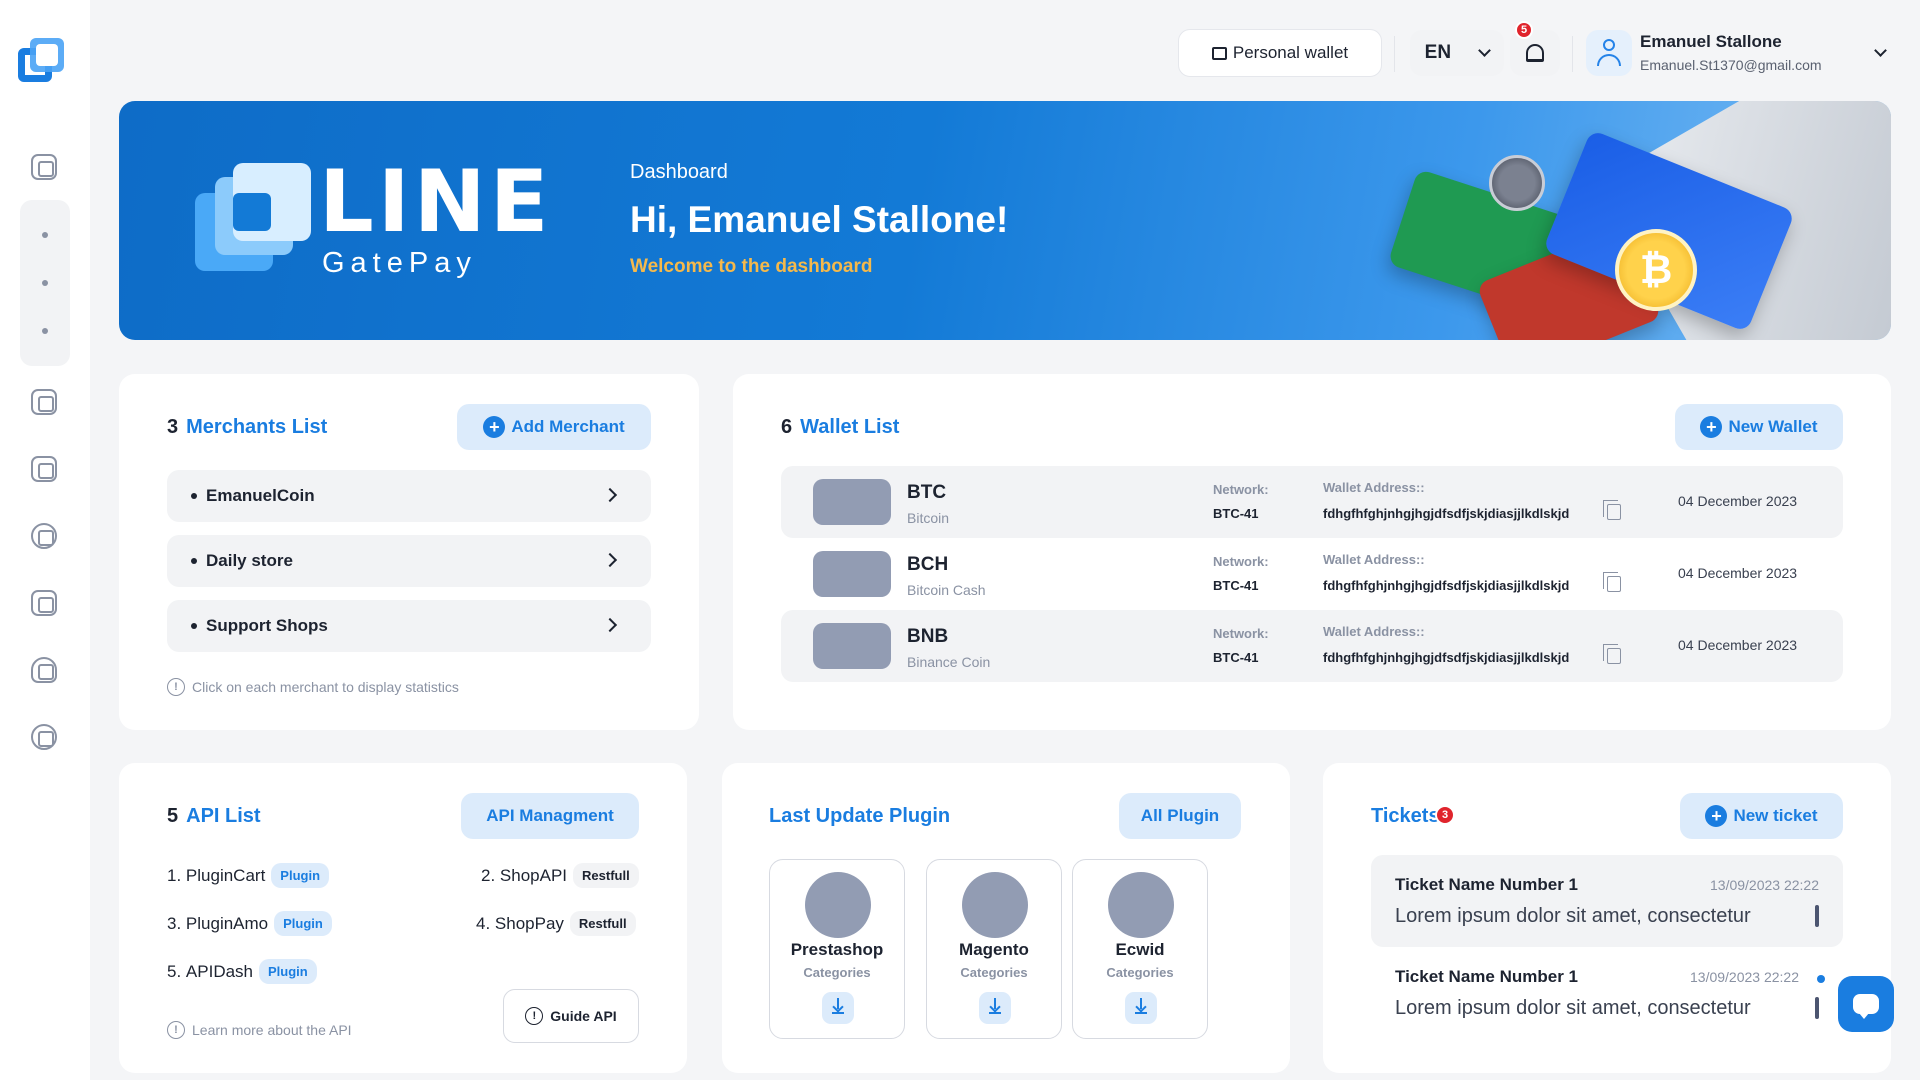  What do you see at coordinates (860, 816) in the screenshot?
I see `plugins-title: Last Update Plugin` at bounding box center [860, 816].